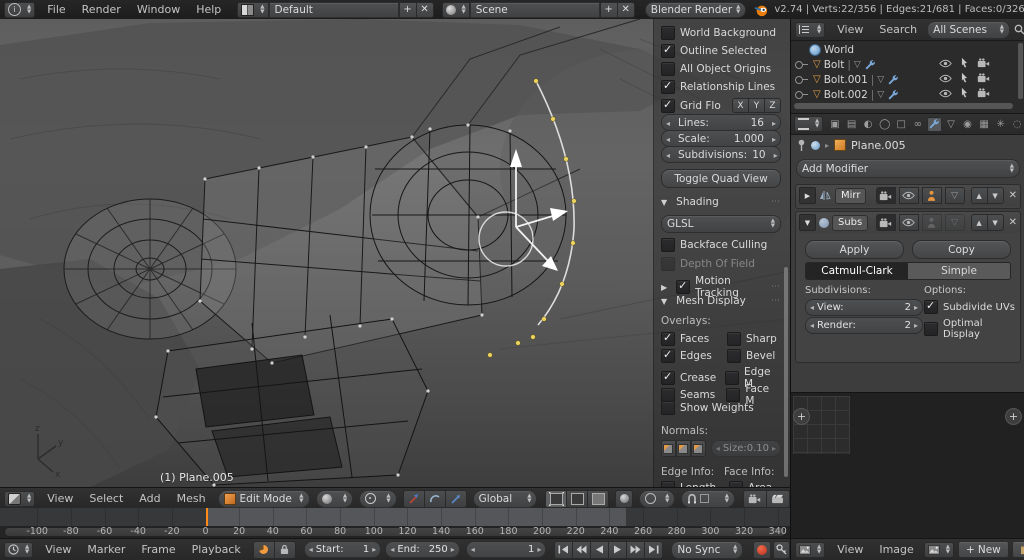  Describe the element at coordinates (721, 33) in the screenshot. I see `world-background-row: World Background` at that location.